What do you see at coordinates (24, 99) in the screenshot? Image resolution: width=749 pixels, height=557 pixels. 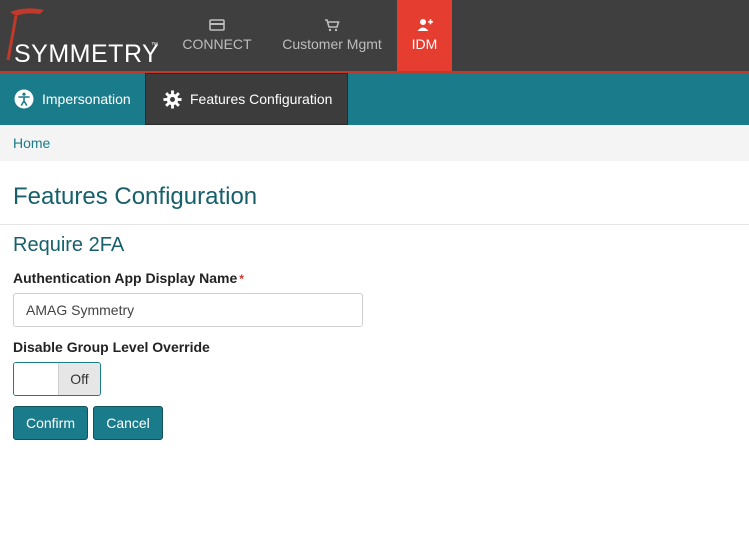 I see `accessibility-icon` at bounding box center [24, 99].